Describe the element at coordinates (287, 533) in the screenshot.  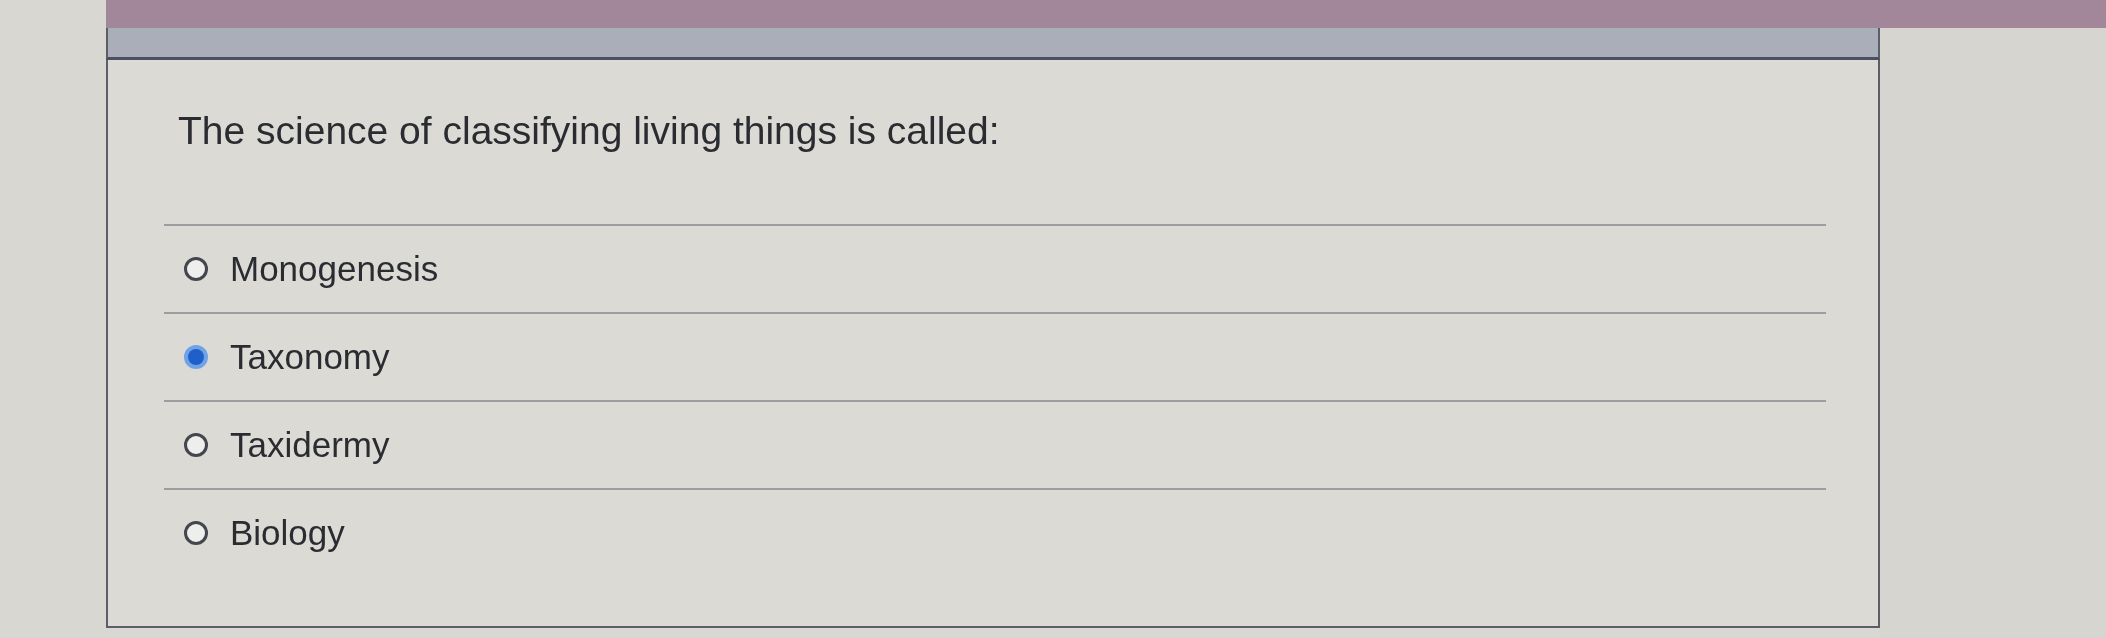
I see `option-label: Biology` at that location.